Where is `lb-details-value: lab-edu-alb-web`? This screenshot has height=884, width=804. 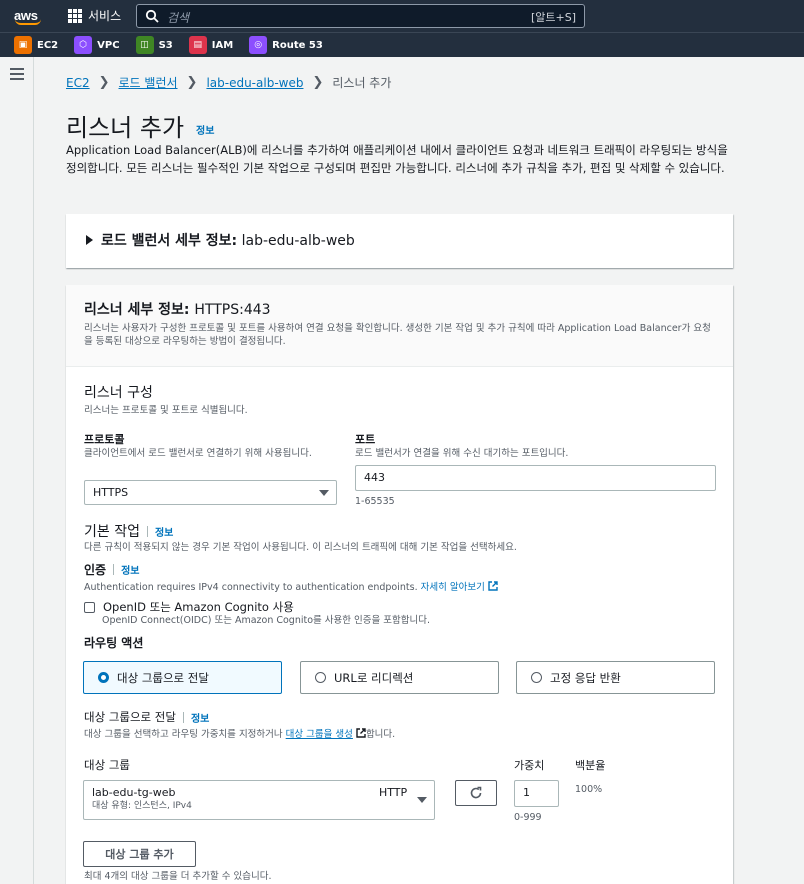
lb-details-value: lab-edu-alb-web is located at coordinates (298, 241).